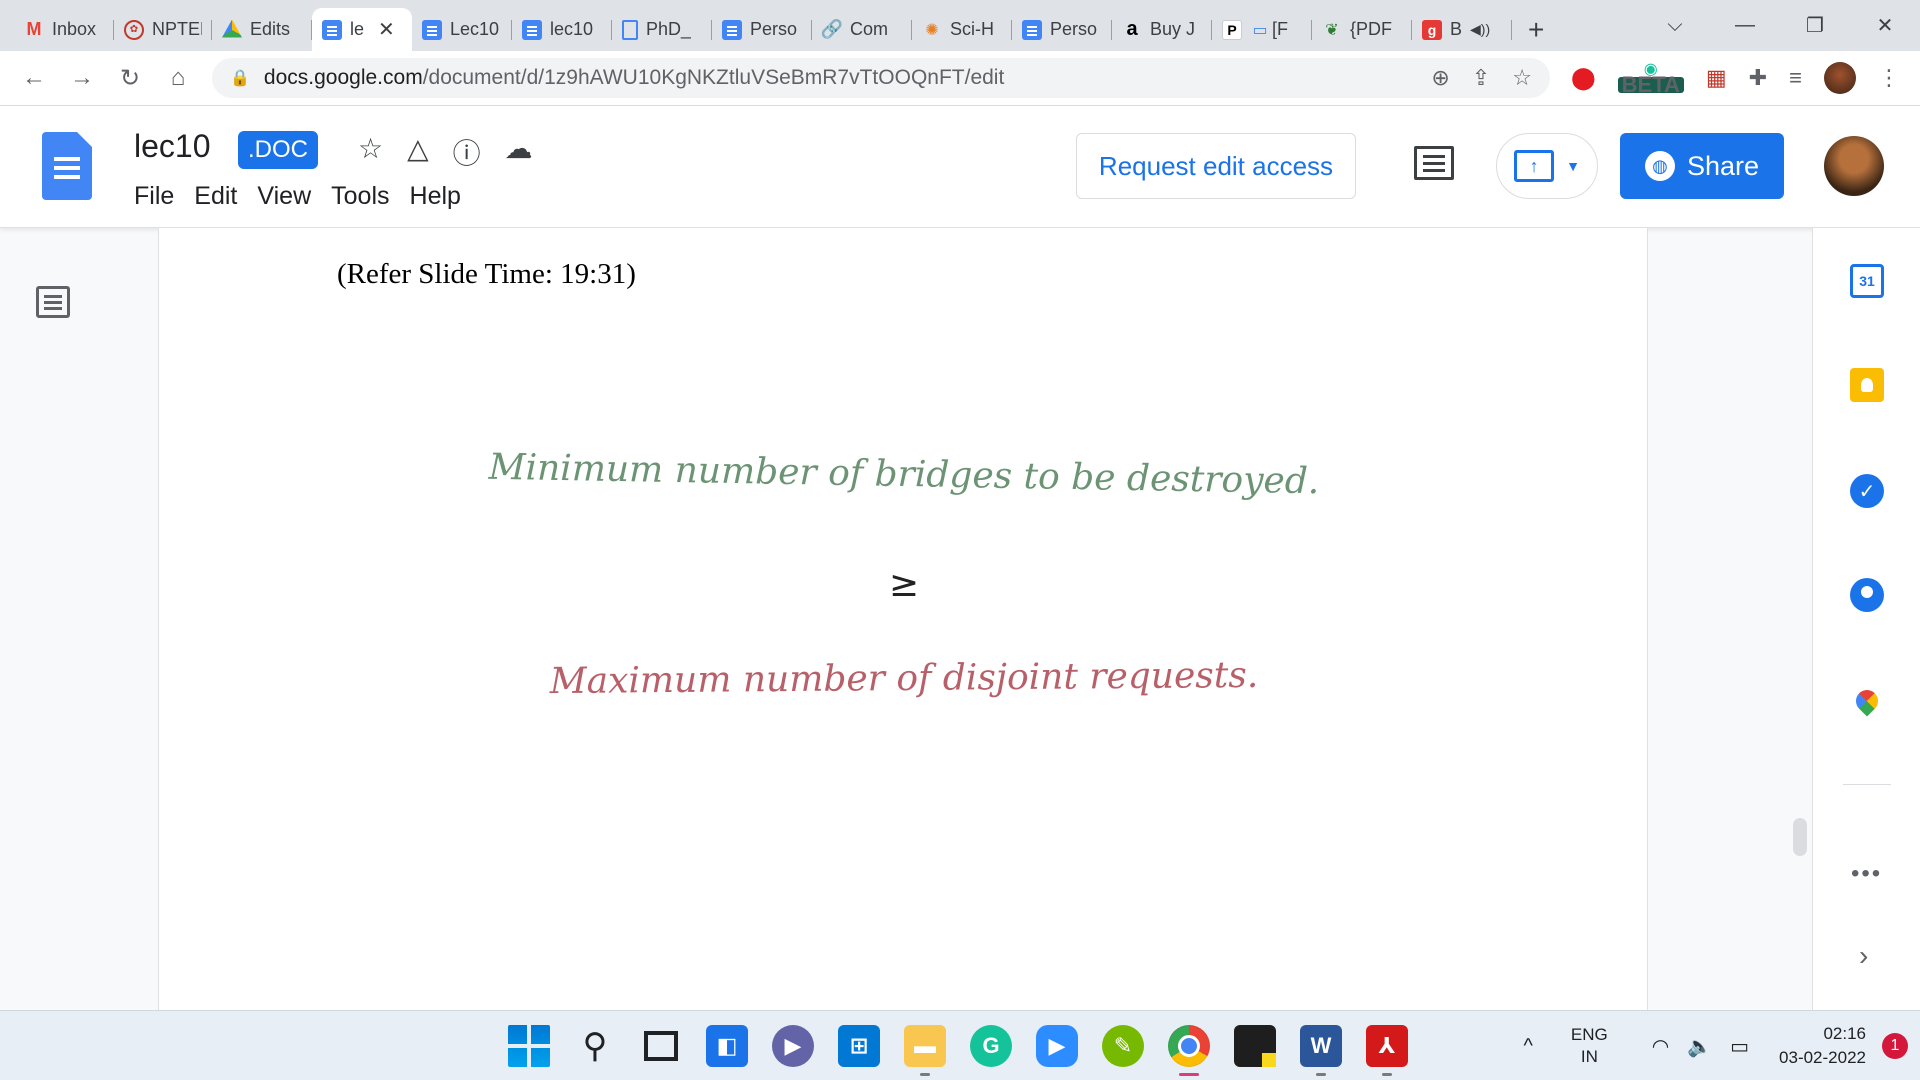  What do you see at coordinates (1583, 78) in the screenshot?
I see `opera-icon: ⬤` at bounding box center [1583, 78].